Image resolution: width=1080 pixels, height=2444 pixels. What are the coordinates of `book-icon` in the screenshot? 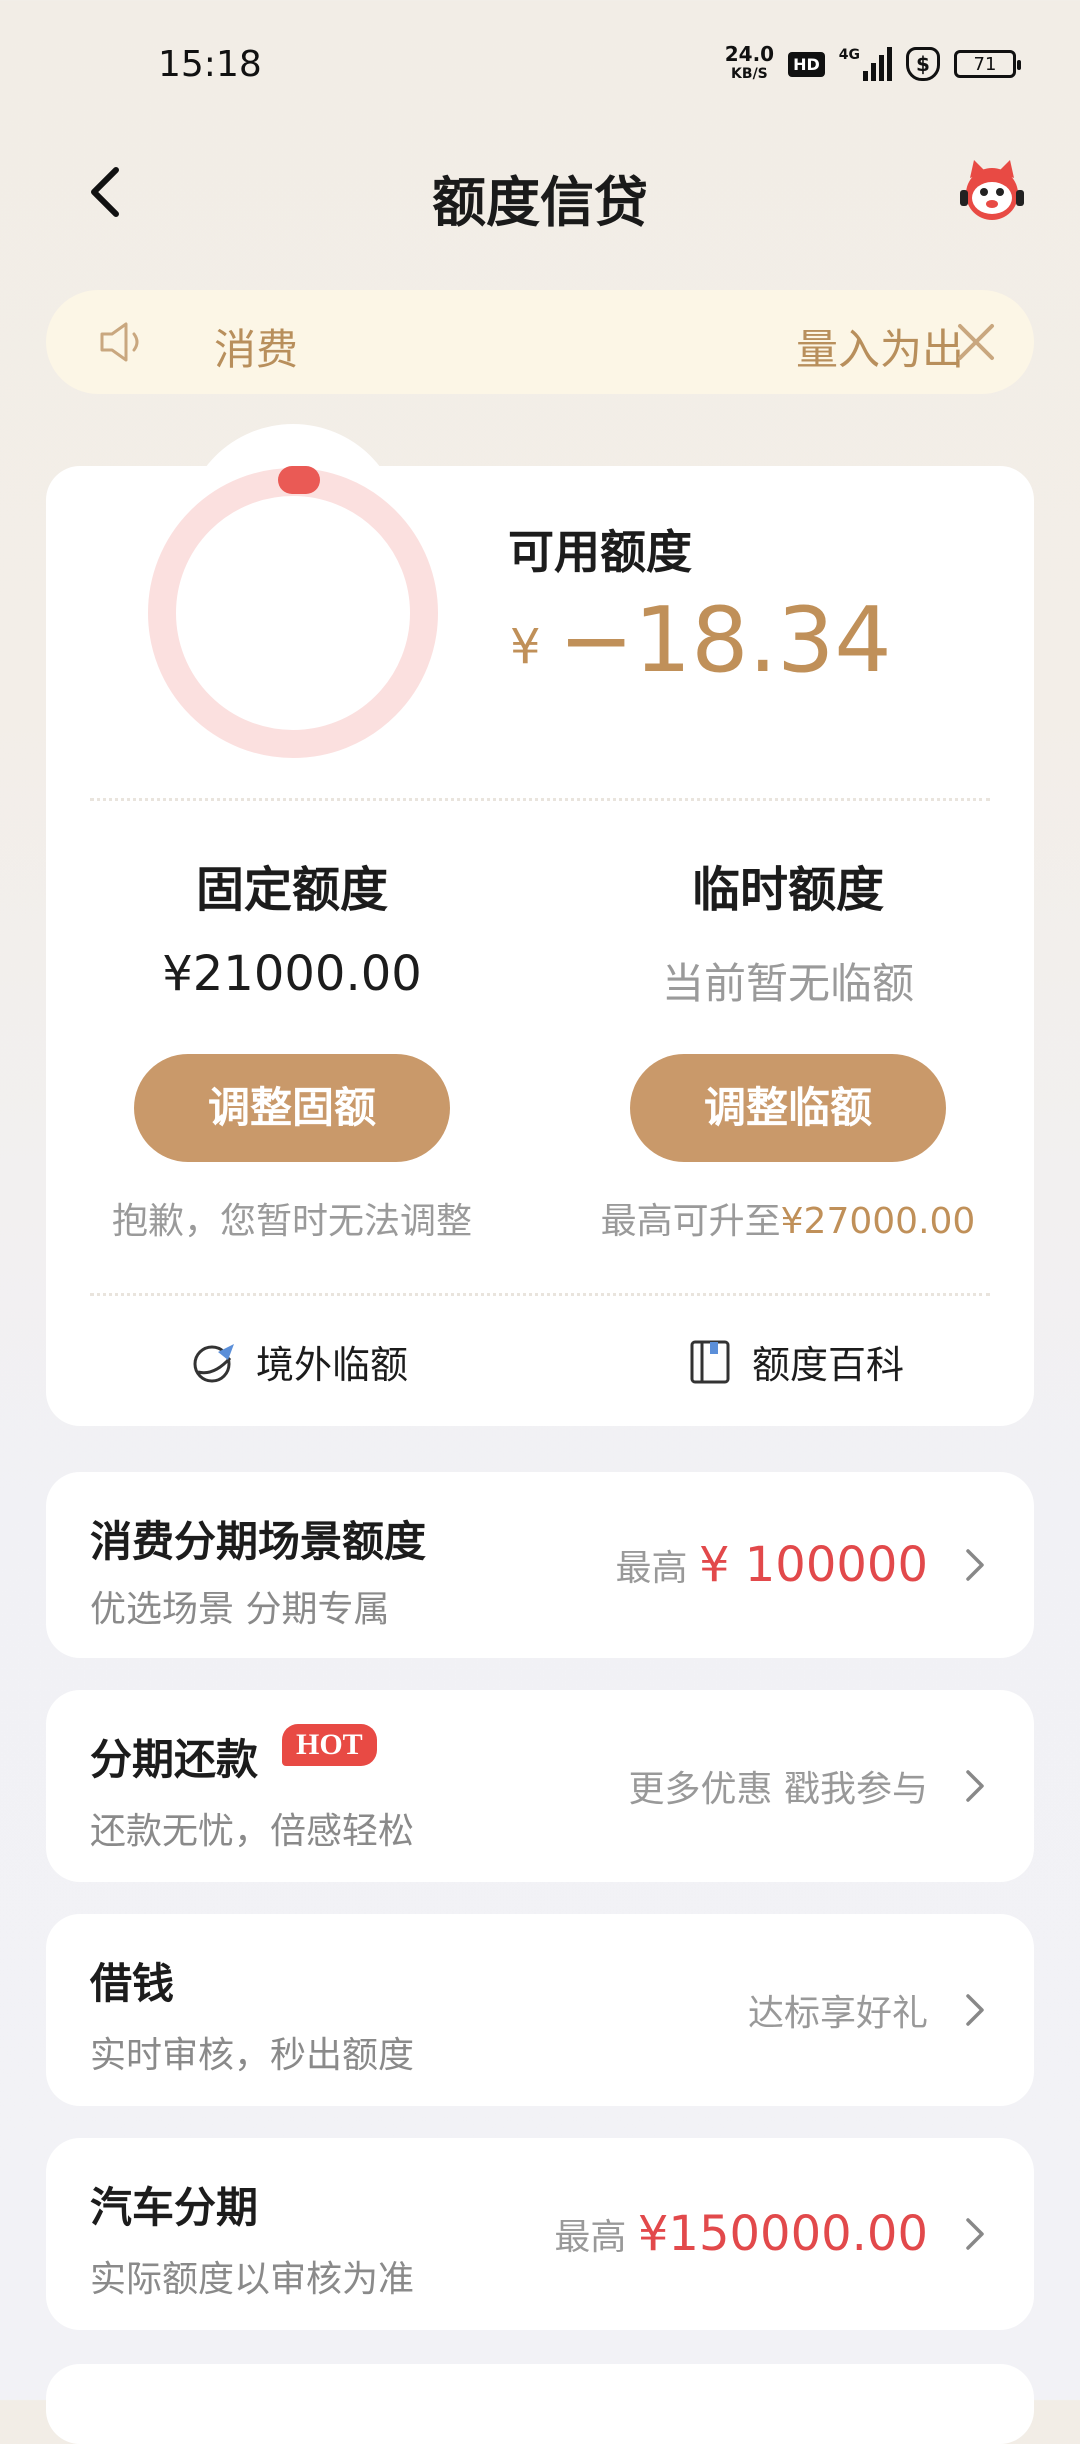 It's located at (710, 1361).